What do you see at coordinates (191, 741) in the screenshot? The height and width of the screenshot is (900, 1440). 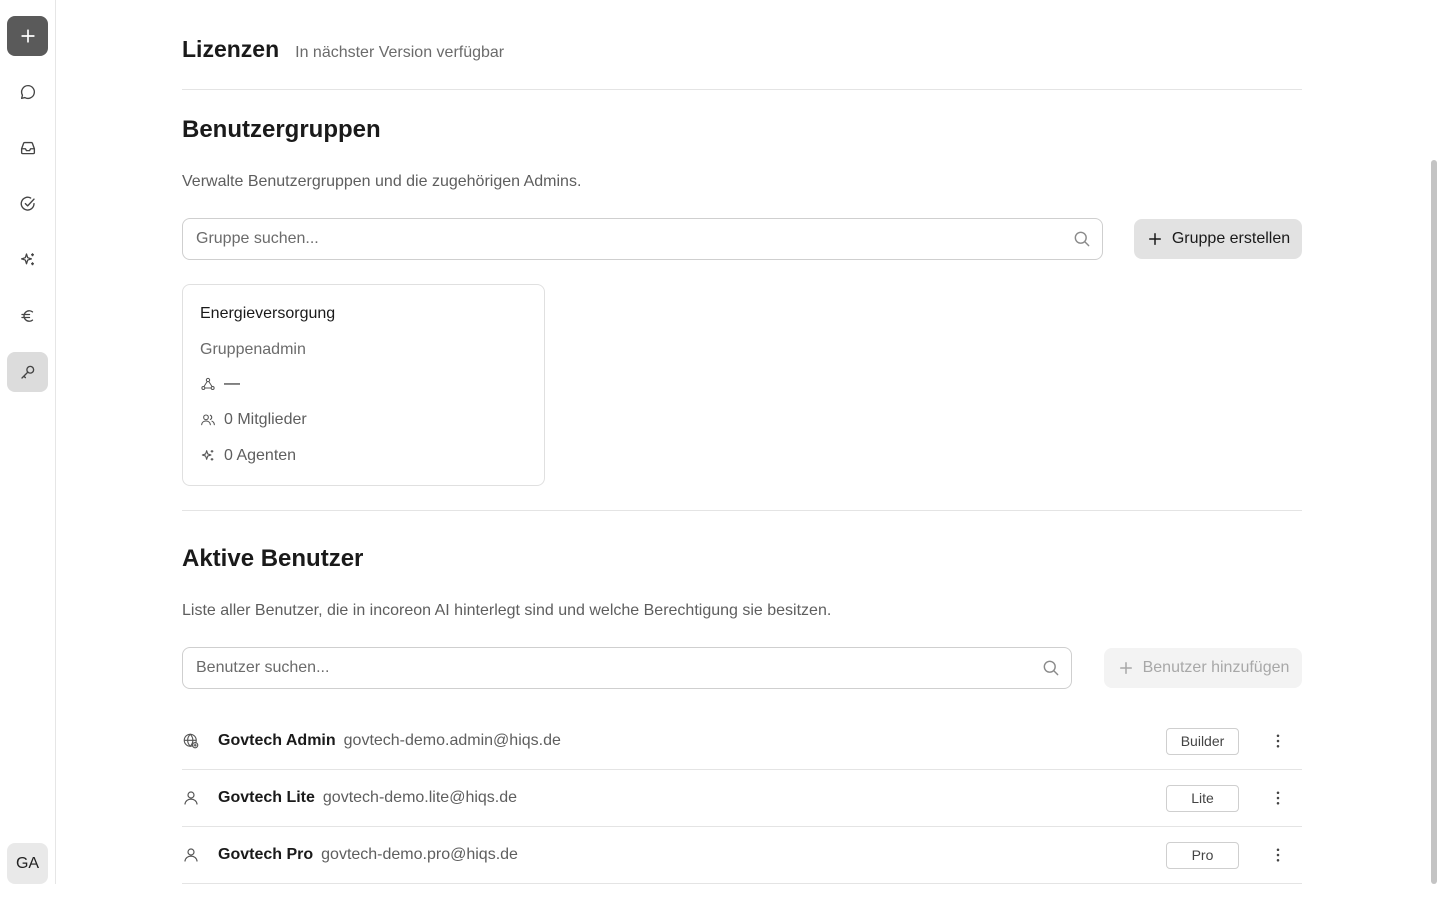 I see `admin-globe-icon` at bounding box center [191, 741].